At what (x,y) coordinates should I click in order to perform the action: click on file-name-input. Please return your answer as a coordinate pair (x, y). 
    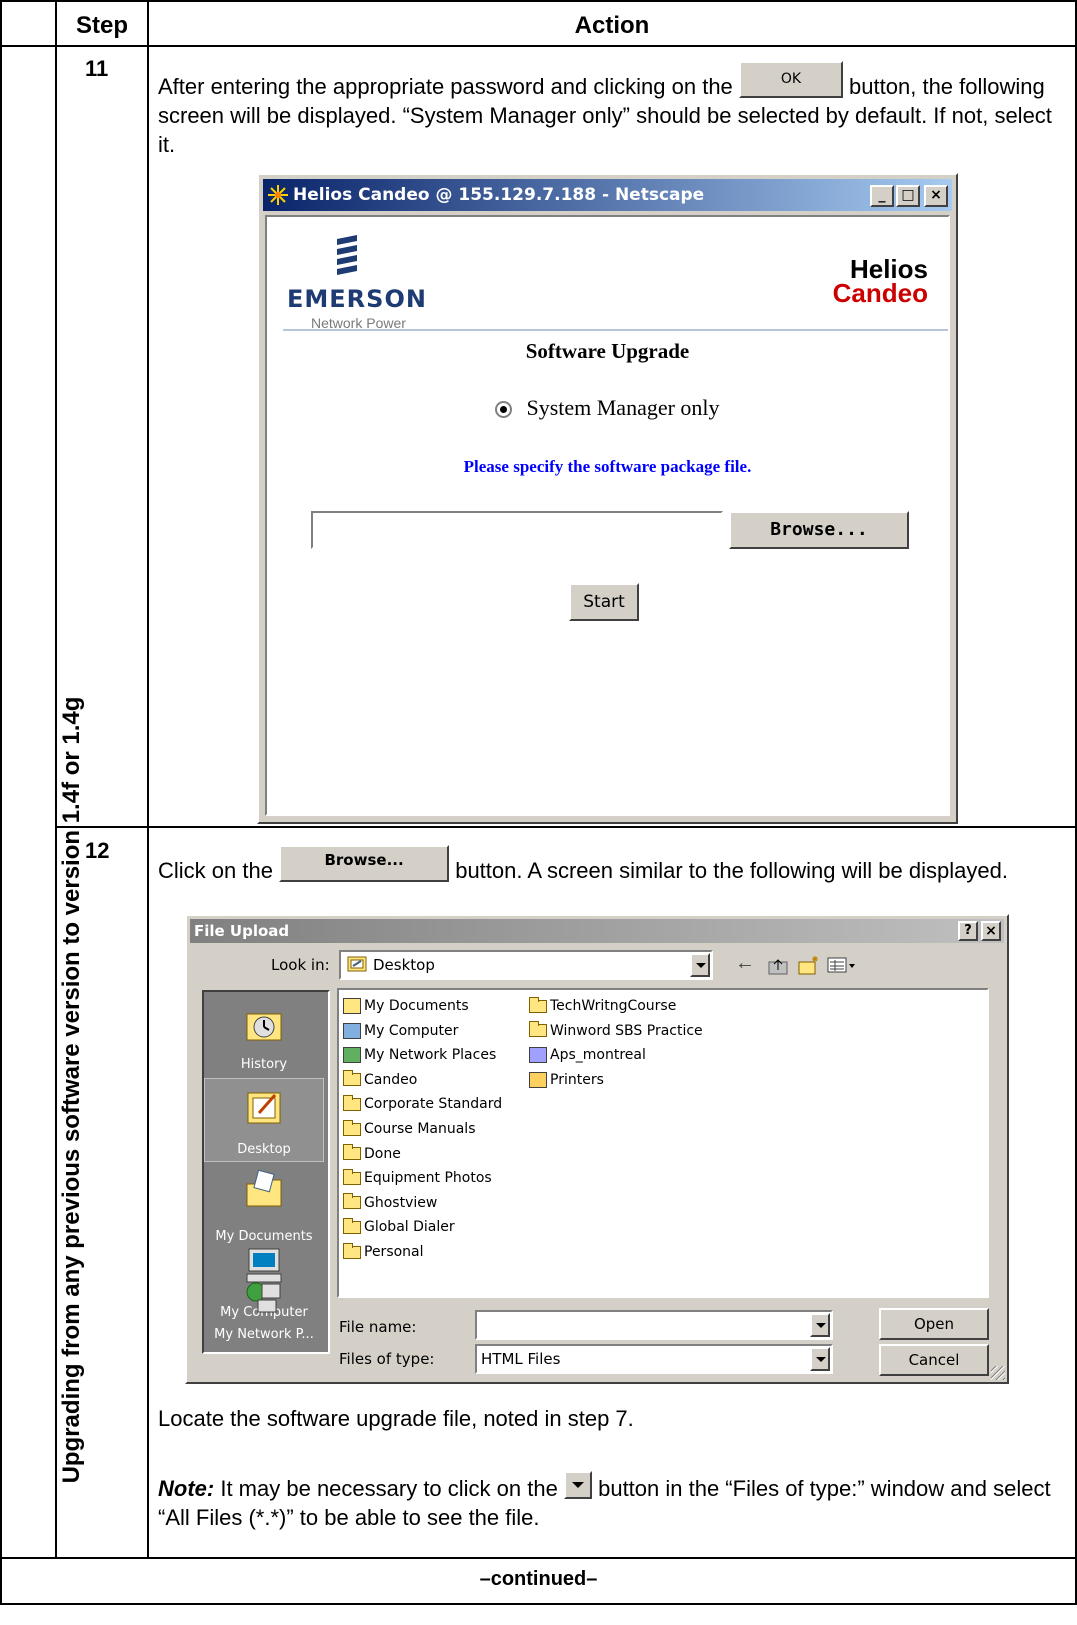
    Looking at the image, I should click on (654, 1325).